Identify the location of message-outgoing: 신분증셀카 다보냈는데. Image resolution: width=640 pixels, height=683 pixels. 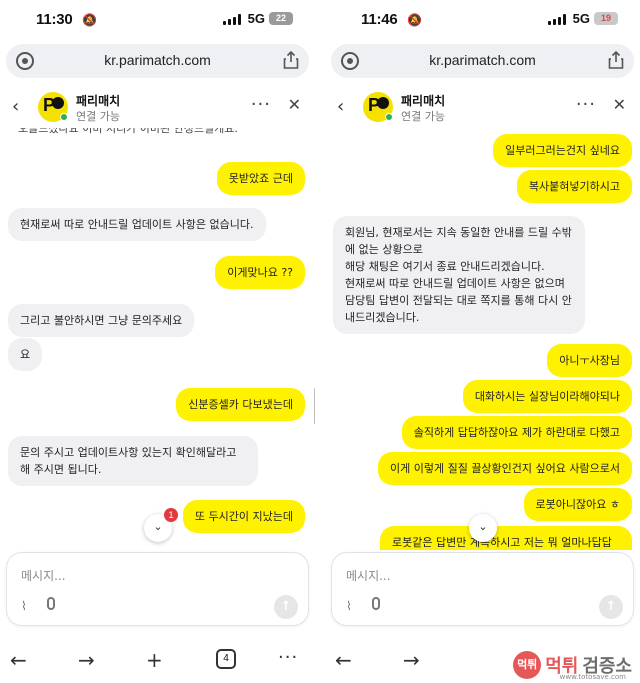
(240, 404).